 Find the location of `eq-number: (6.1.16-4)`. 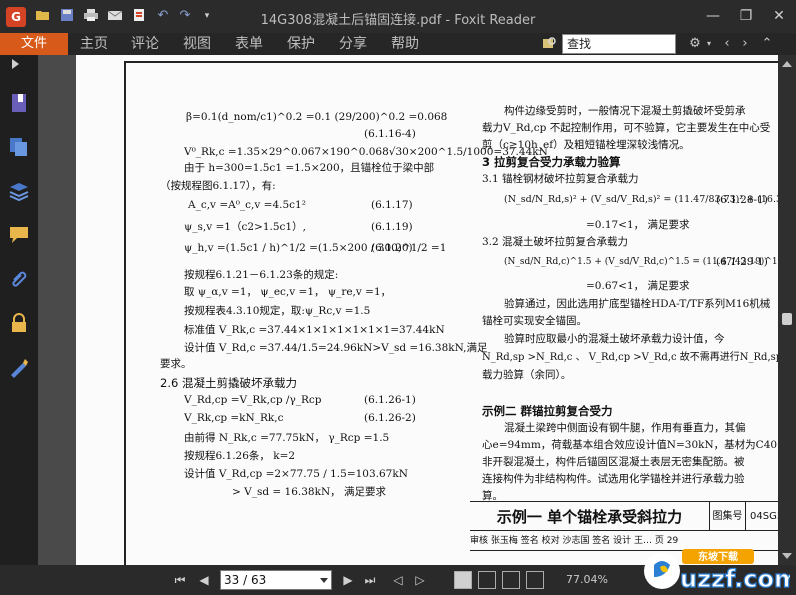

eq-number: (6.1.16-4) is located at coordinates (390, 134).